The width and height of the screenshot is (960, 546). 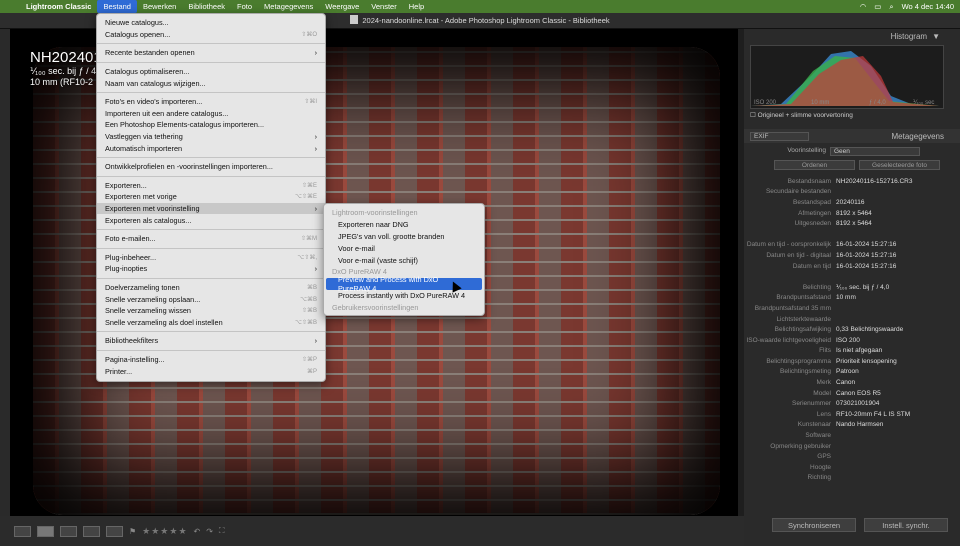 I want to click on metadata-value: 10 mm, so click(x=898, y=297).